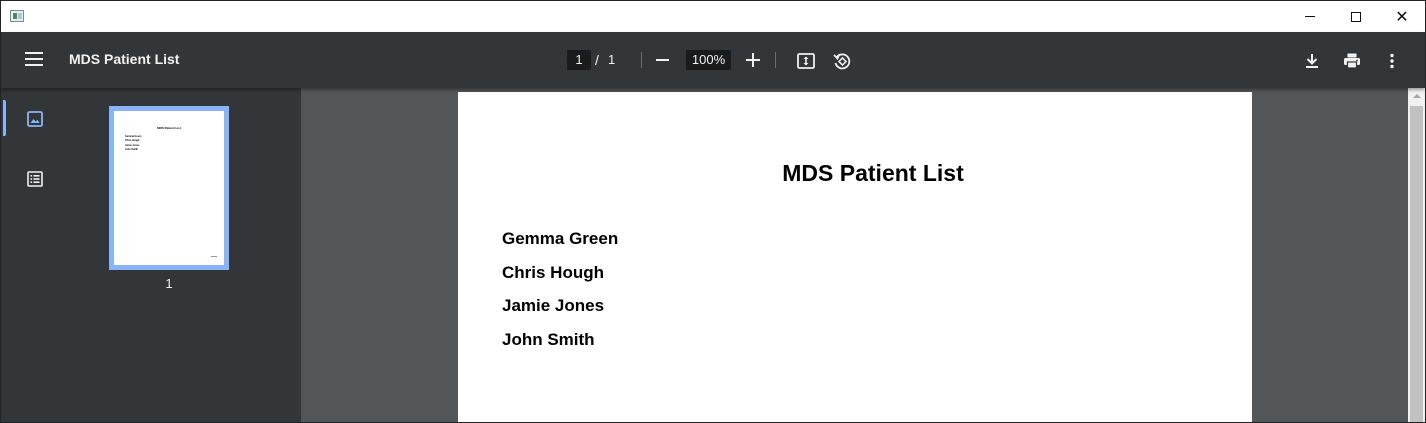 The height and width of the screenshot is (423, 1426). Describe the element at coordinates (553, 305) in the screenshot. I see `patient-name: Jamie Jones` at that location.